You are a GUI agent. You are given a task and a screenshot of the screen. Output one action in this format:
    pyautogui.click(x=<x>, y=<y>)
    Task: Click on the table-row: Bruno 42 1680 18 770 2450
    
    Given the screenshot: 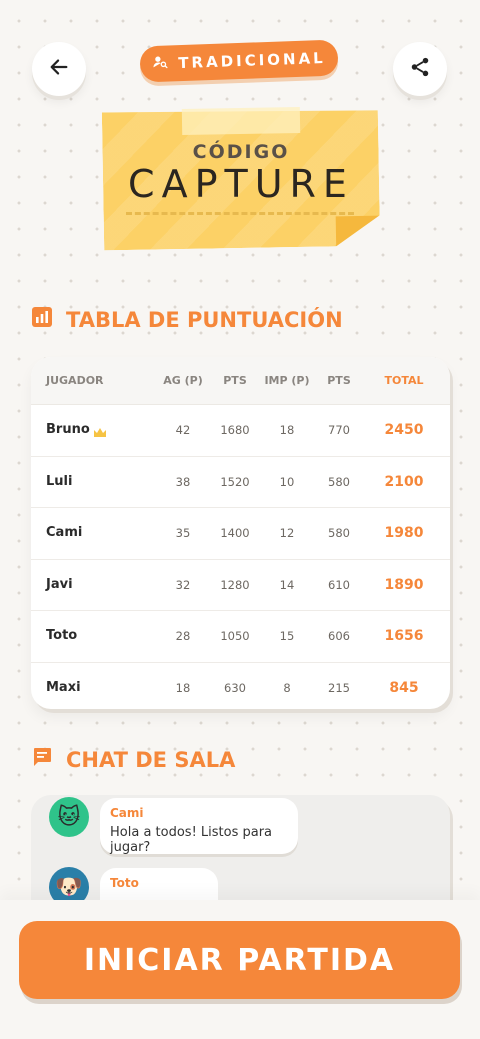 What is the action you would take?
    pyautogui.click(x=240, y=431)
    